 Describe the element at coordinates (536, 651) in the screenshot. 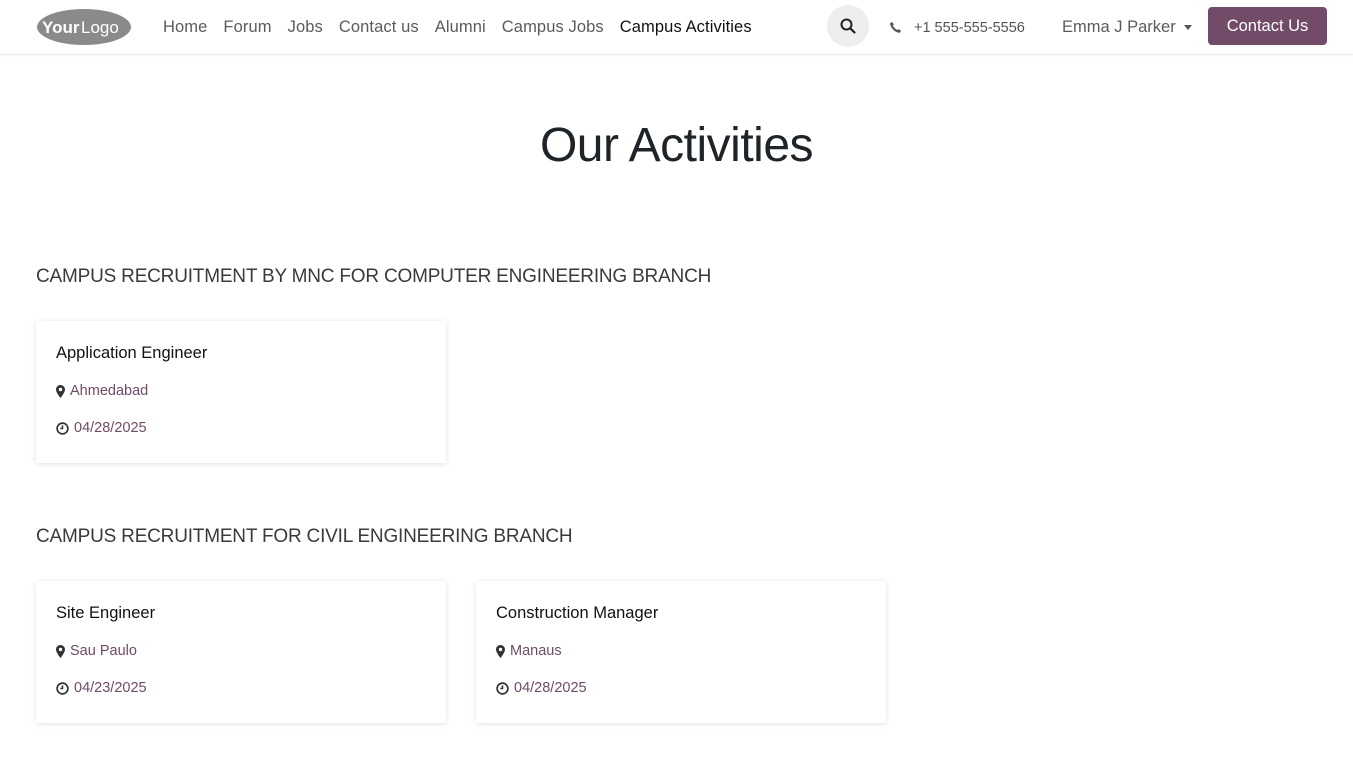

I see `job-location-text: Manaus` at that location.